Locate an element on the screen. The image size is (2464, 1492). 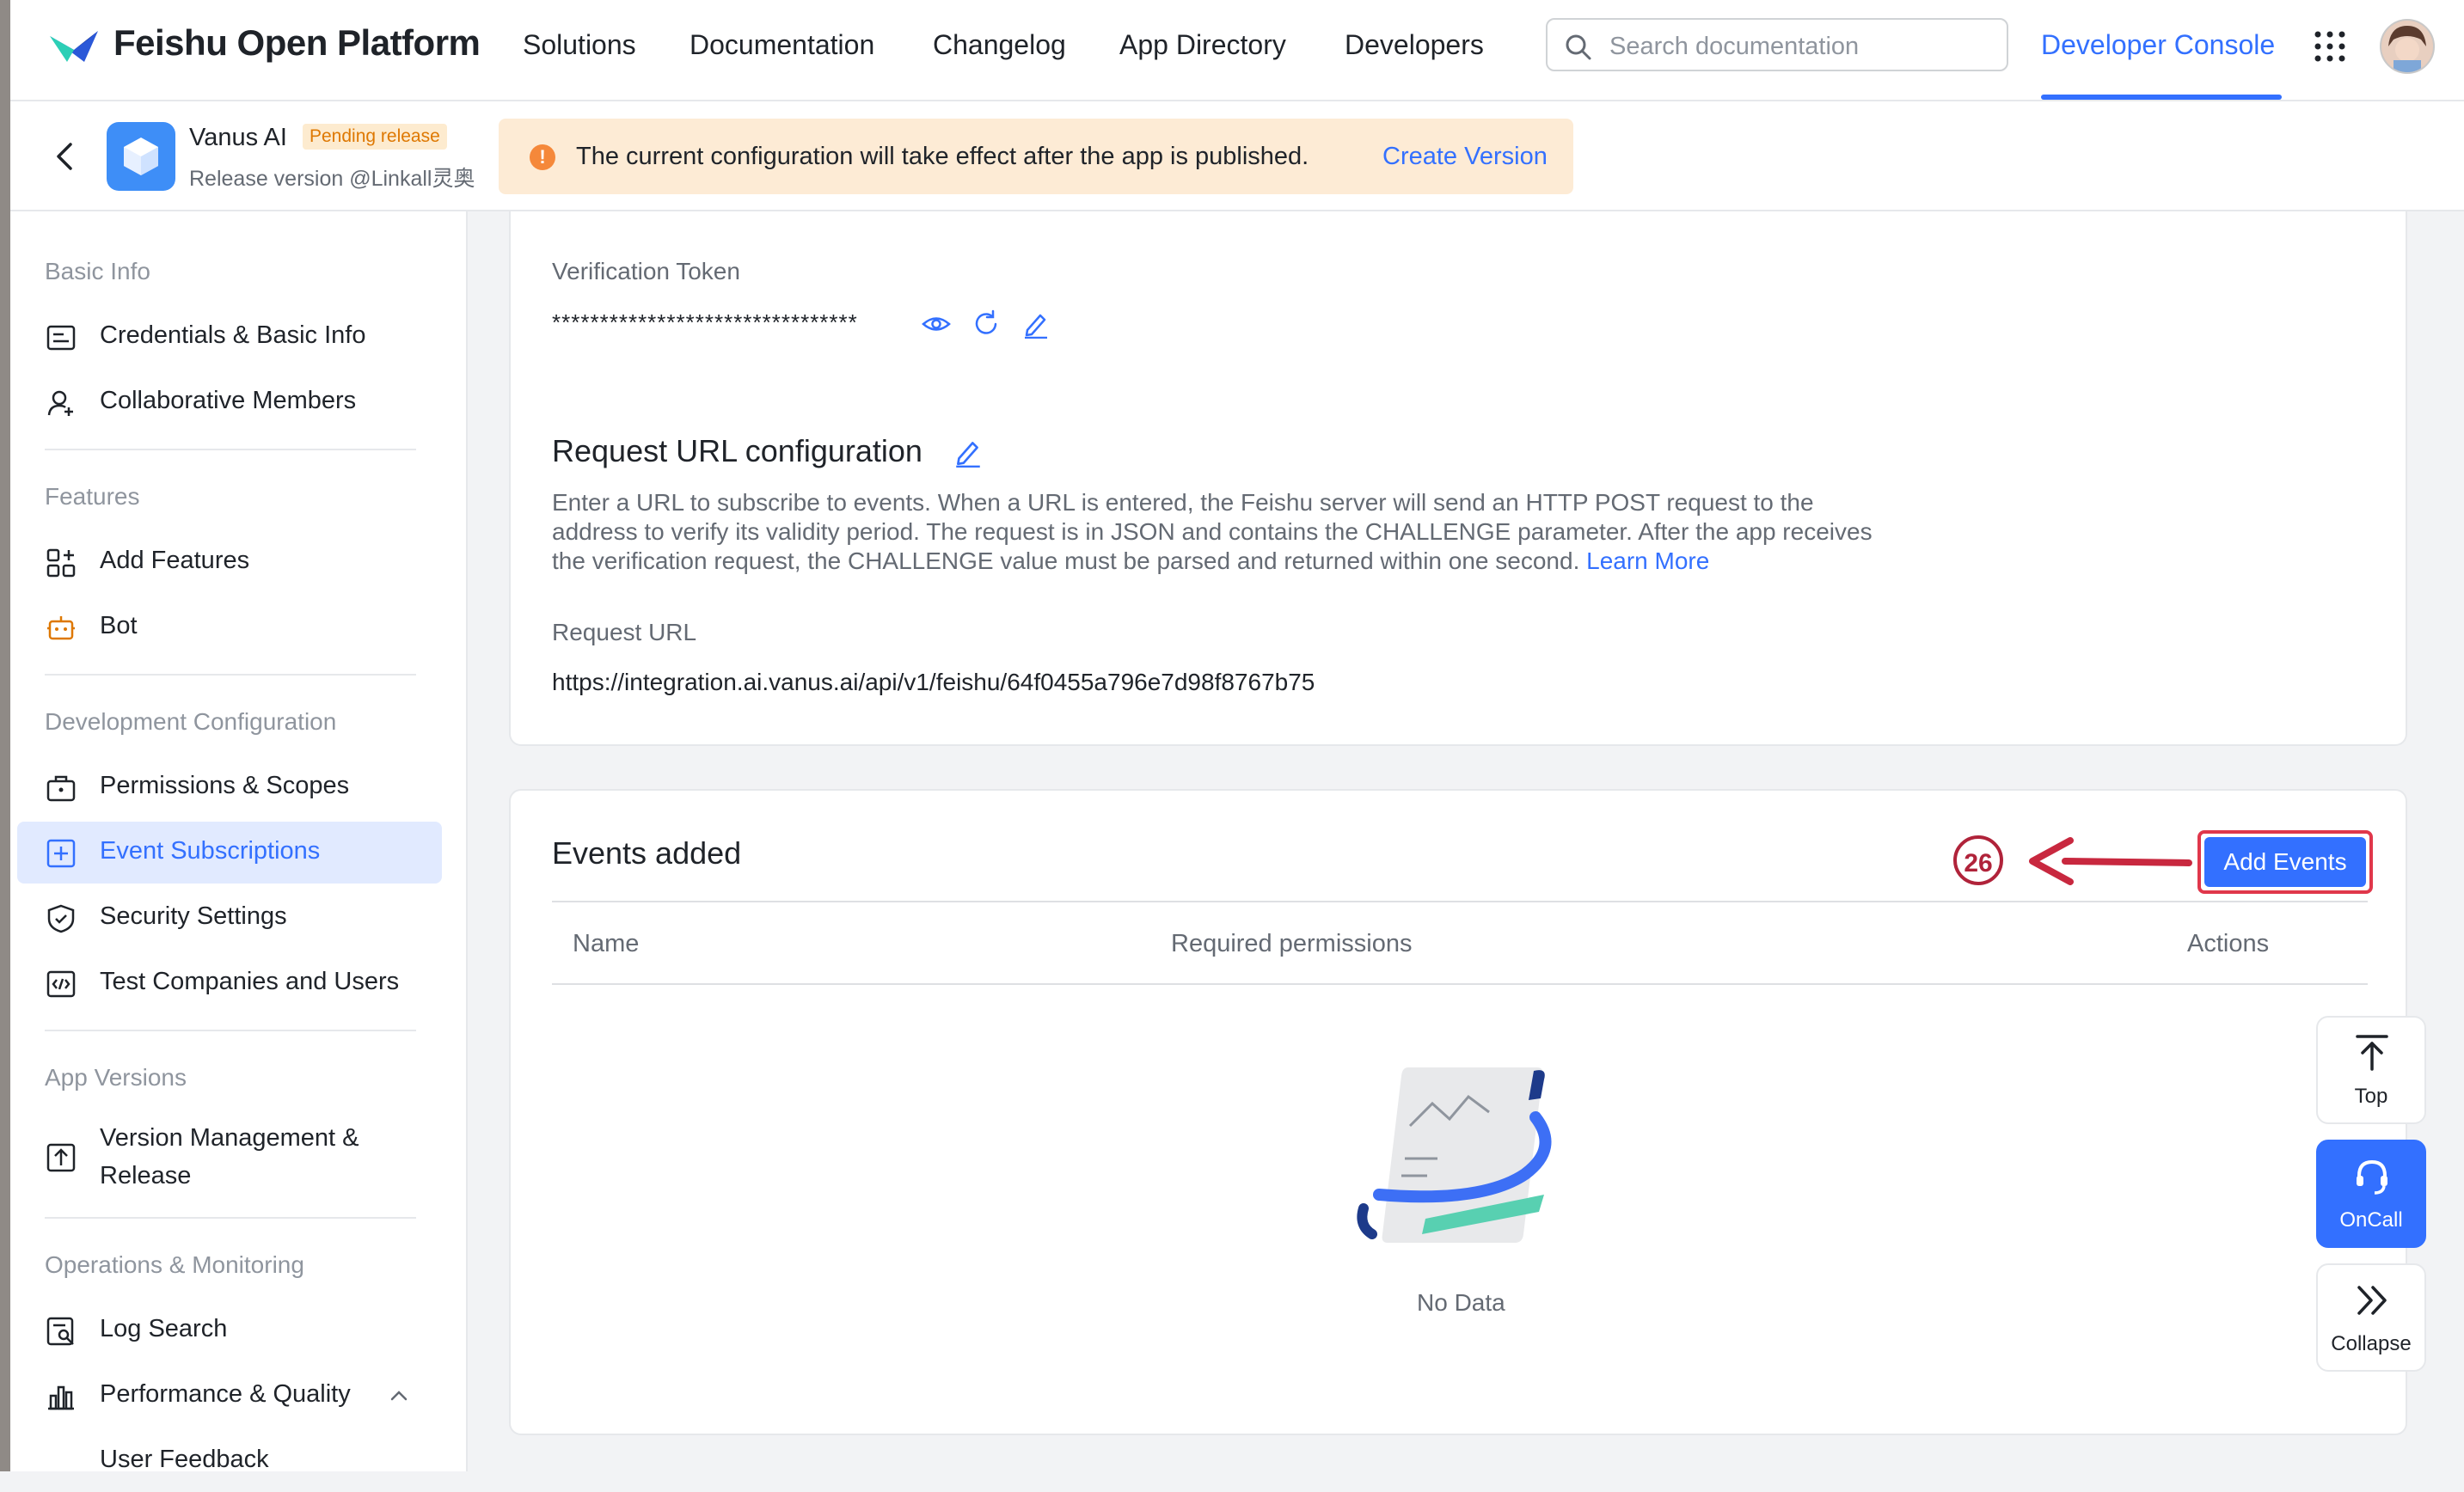
chevron-up-icon is located at coordinates (399, 1395).